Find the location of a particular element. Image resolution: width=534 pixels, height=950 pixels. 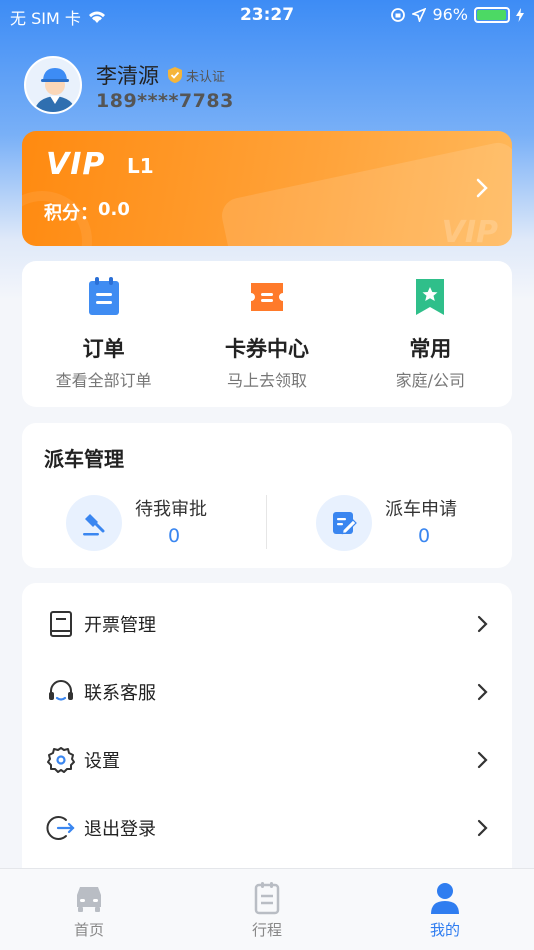

quick-action-title: 订单 is located at coordinates (103, 349).